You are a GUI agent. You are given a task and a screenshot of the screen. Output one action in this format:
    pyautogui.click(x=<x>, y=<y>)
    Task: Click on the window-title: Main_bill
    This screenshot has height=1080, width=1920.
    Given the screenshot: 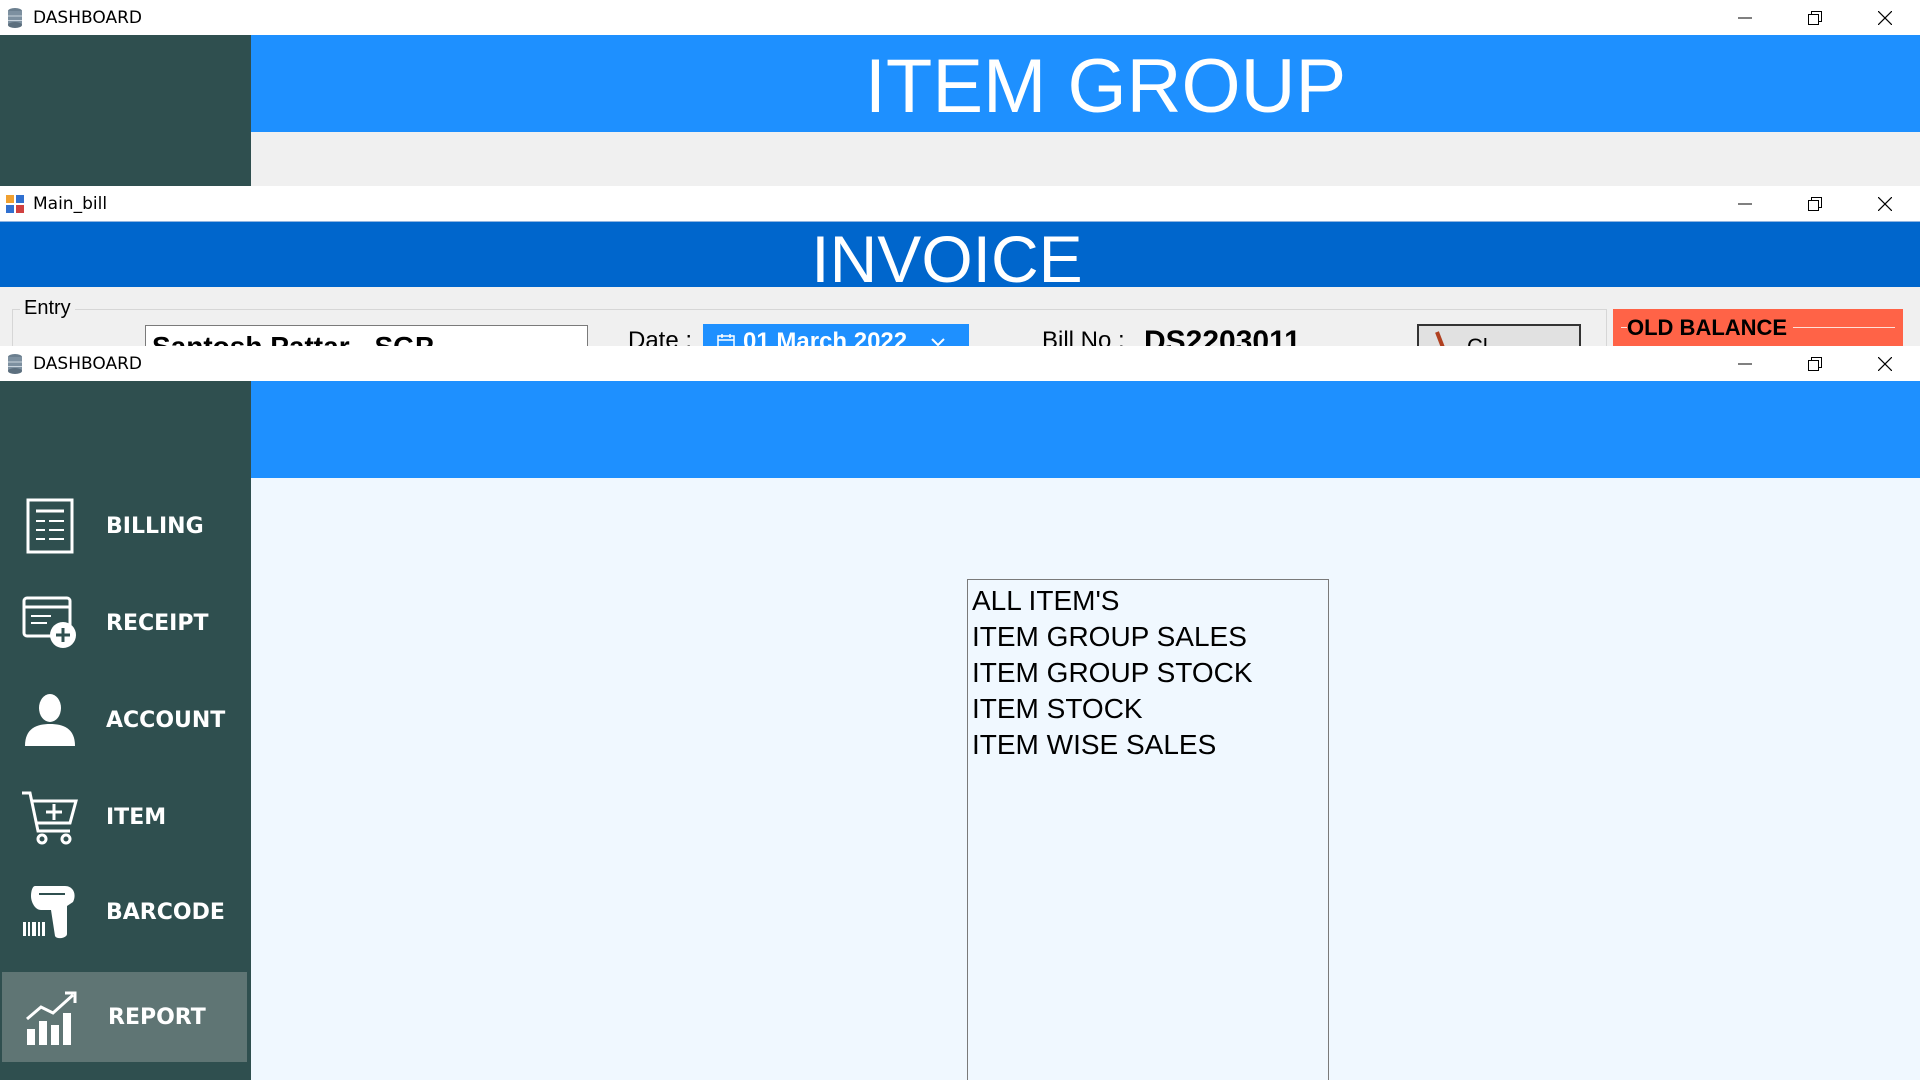 What is the action you would take?
    pyautogui.click(x=70, y=203)
    